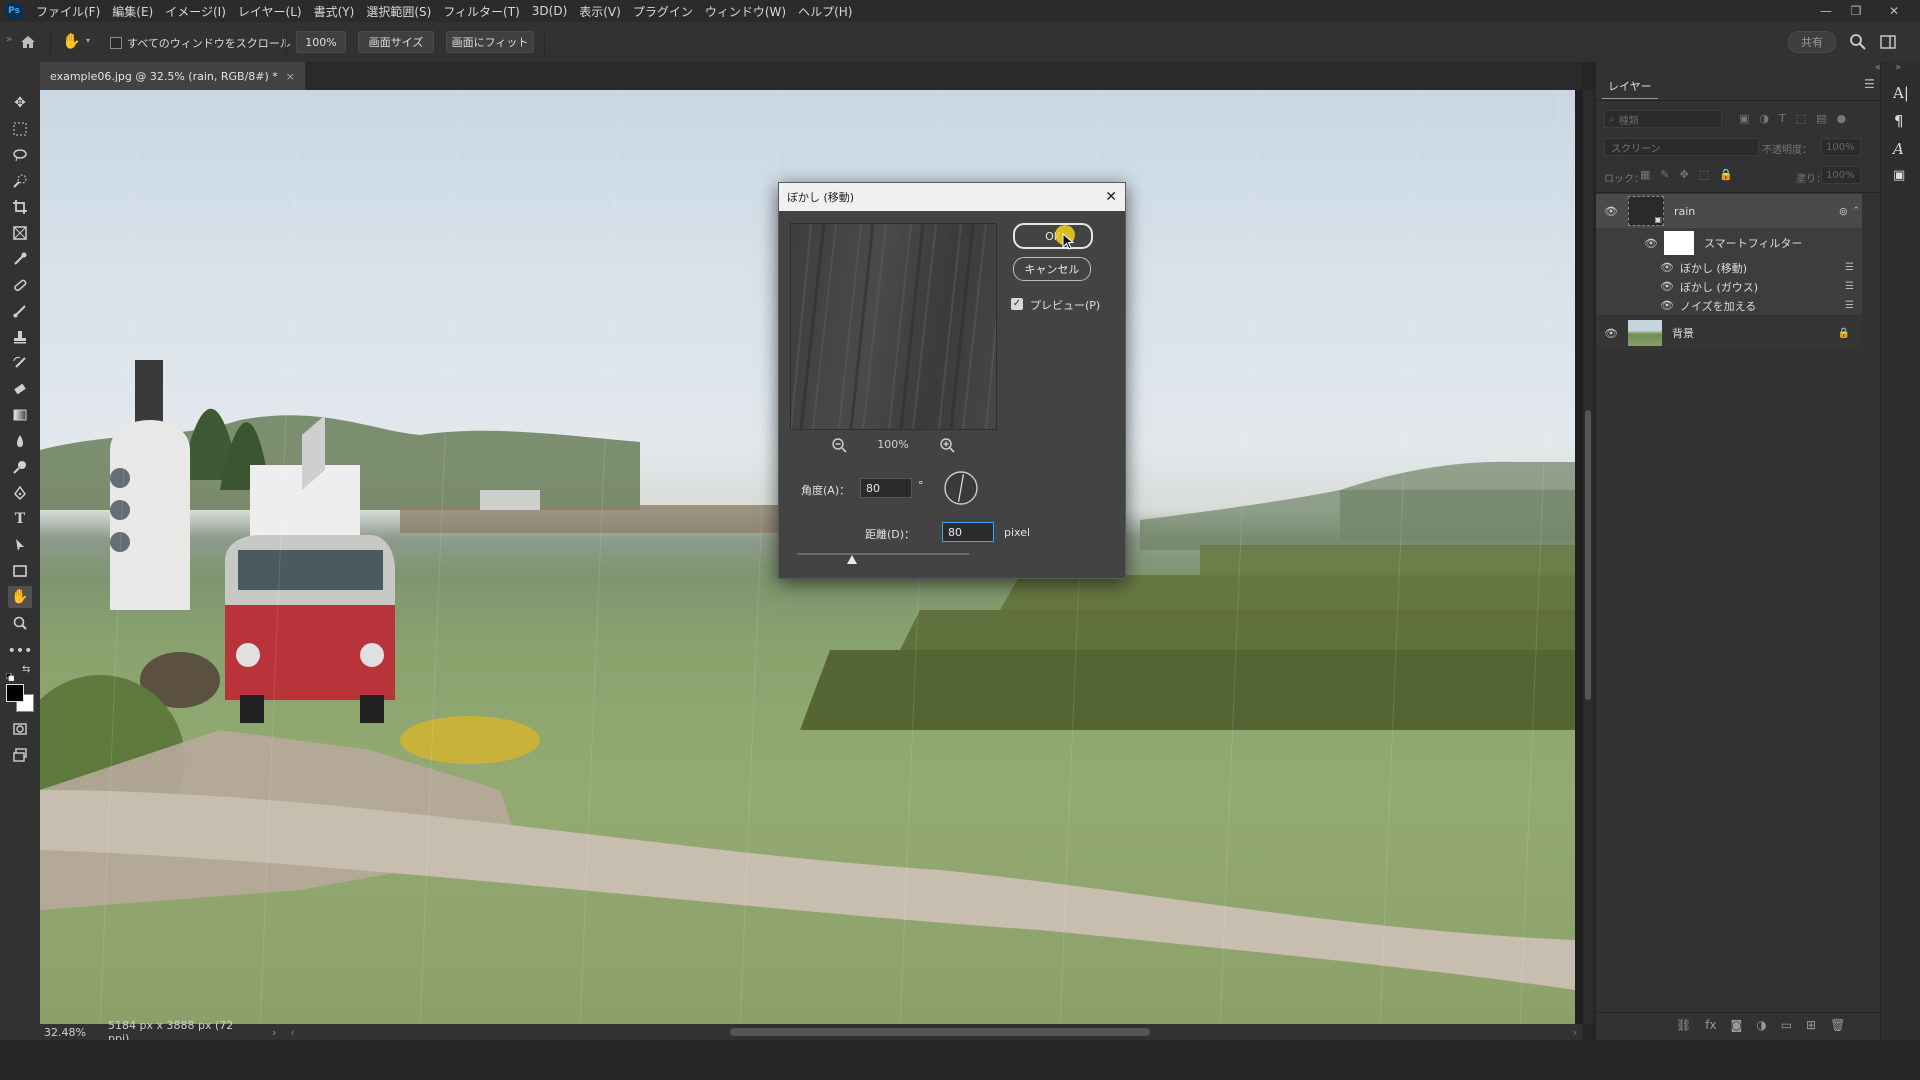 This screenshot has height=1080, width=1920. Describe the element at coordinates (20, 519) in the screenshot. I see `type-tool-icon: T` at that location.